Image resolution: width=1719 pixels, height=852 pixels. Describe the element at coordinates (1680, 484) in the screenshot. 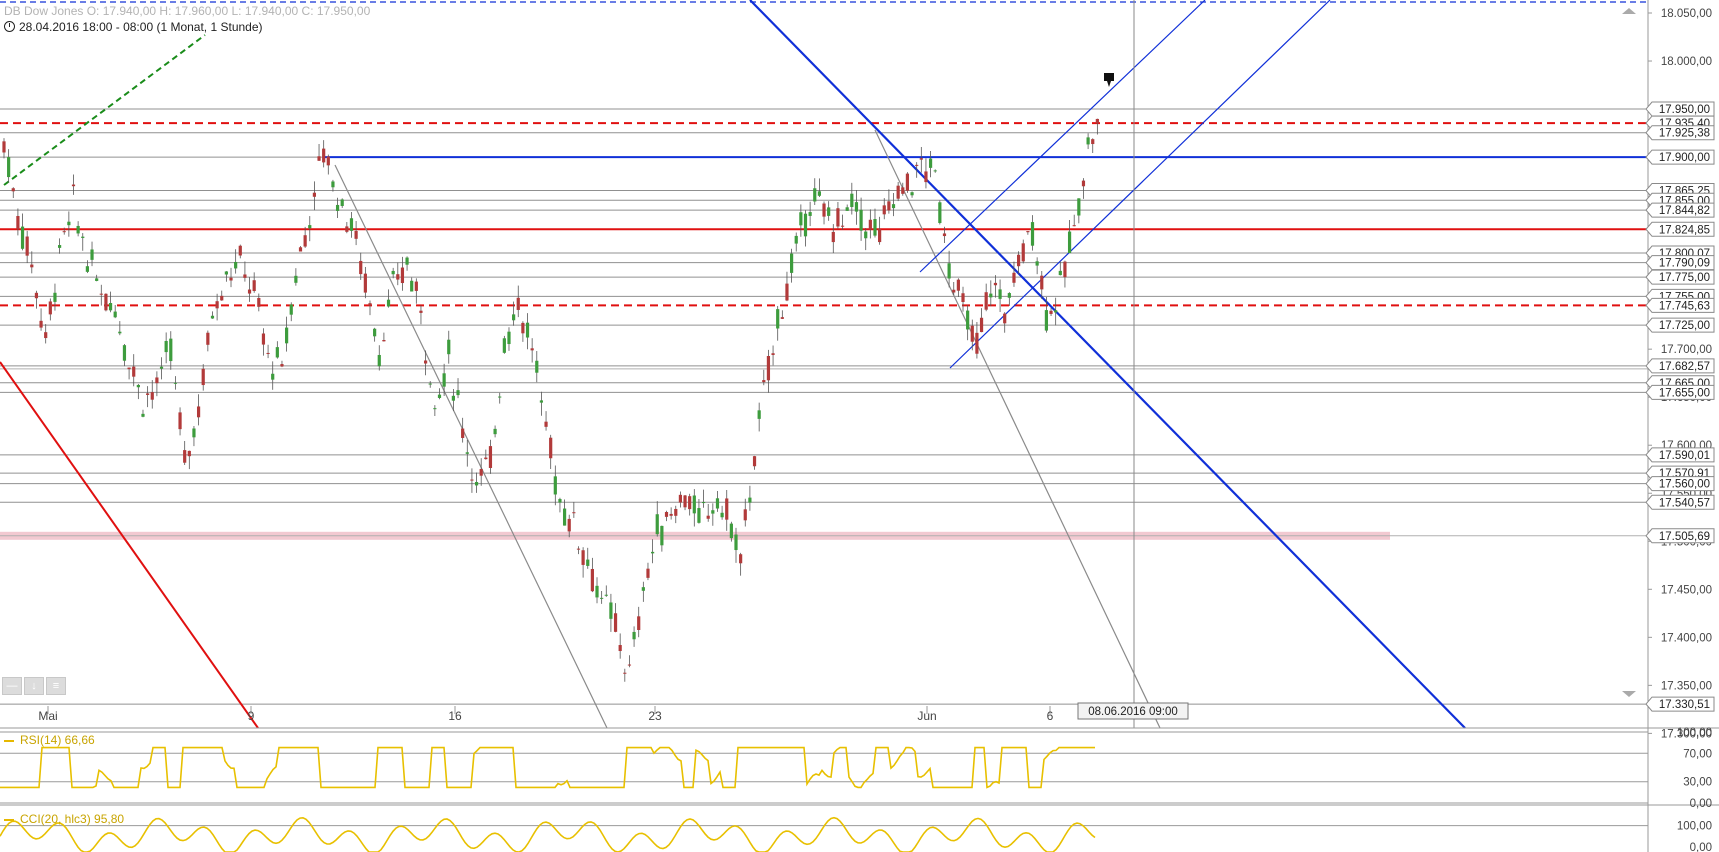

I see `level-label: 17.560,00` at that location.